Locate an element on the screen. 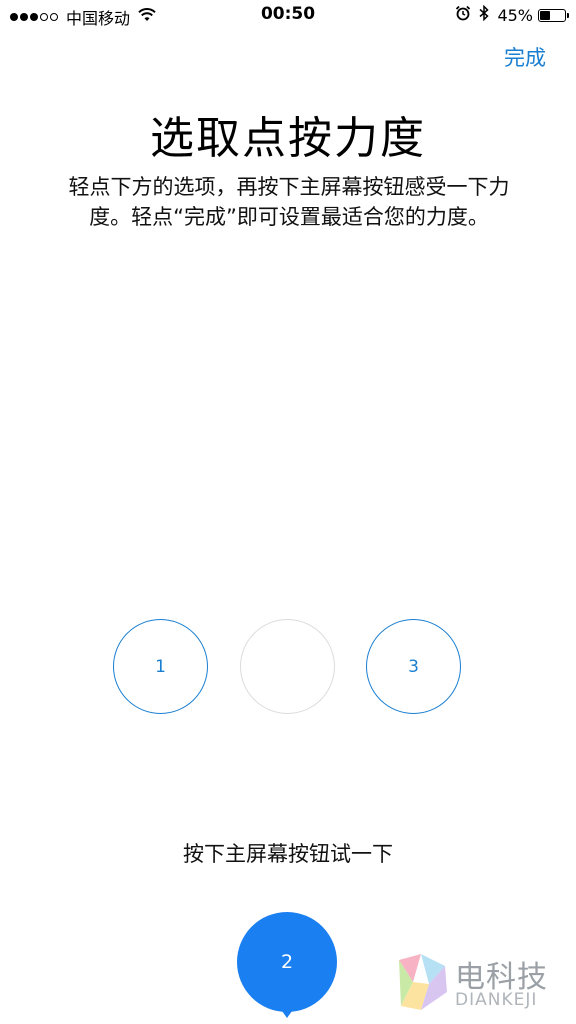 The width and height of the screenshot is (576, 1024). status-bar: 中国移动 00:50 45% is located at coordinates (288, 15).